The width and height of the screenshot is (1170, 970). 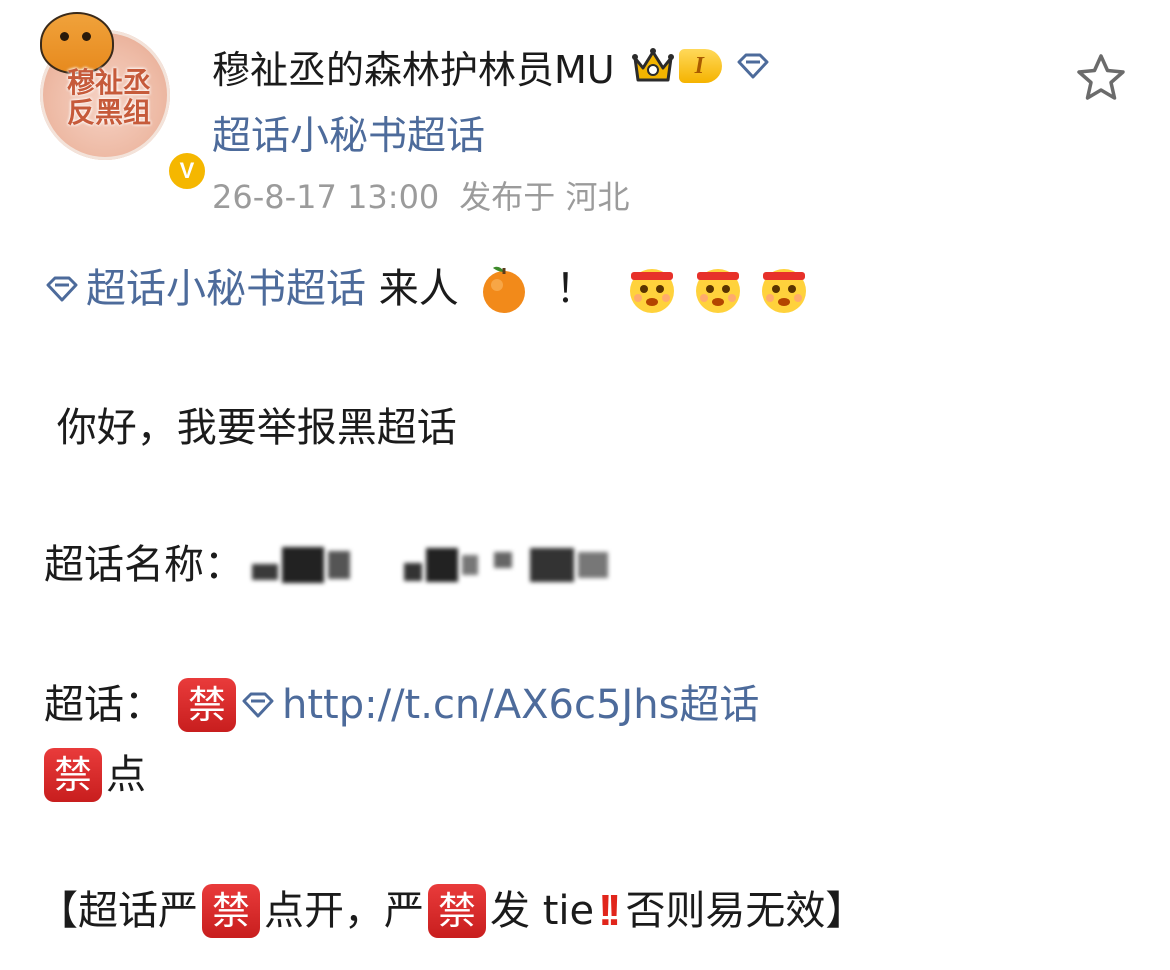 I want to click on user-avatar: 穆祉丞 反黑组 V, so click(x=124, y=102).